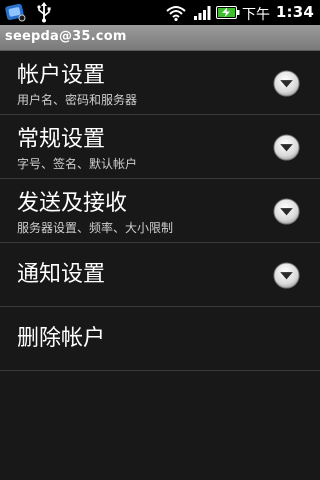  What do you see at coordinates (77, 100) in the screenshot?
I see `list-item-subtitle: 用户名、密码和服务器` at bounding box center [77, 100].